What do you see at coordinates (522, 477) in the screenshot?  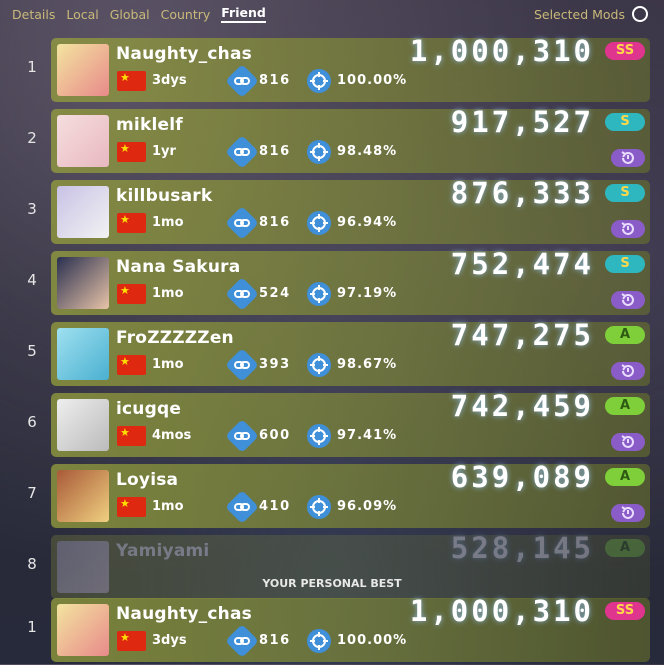 I see `total-score: 639,089` at bounding box center [522, 477].